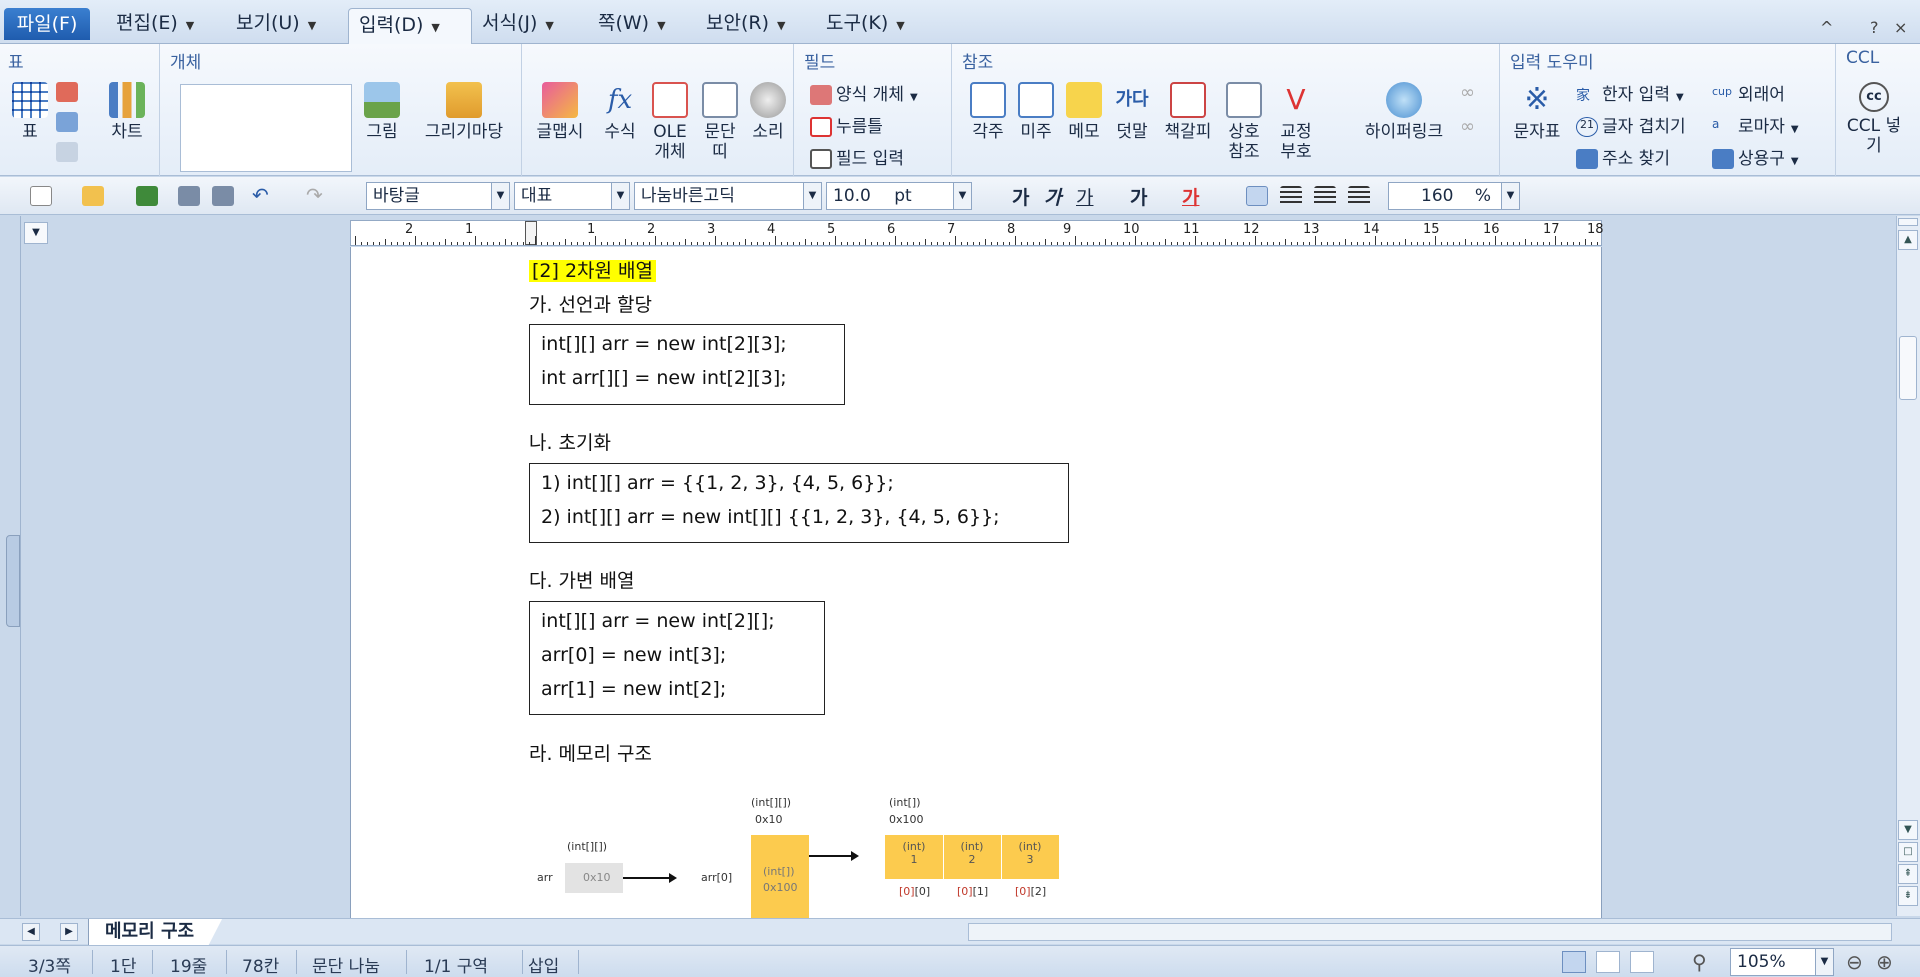 The width and height of the screenshot is (1920, 977). What do you see at coordinates (67, 122) in the screenshot?
I see `table-erase-icon` at bounding box center [67, 122].